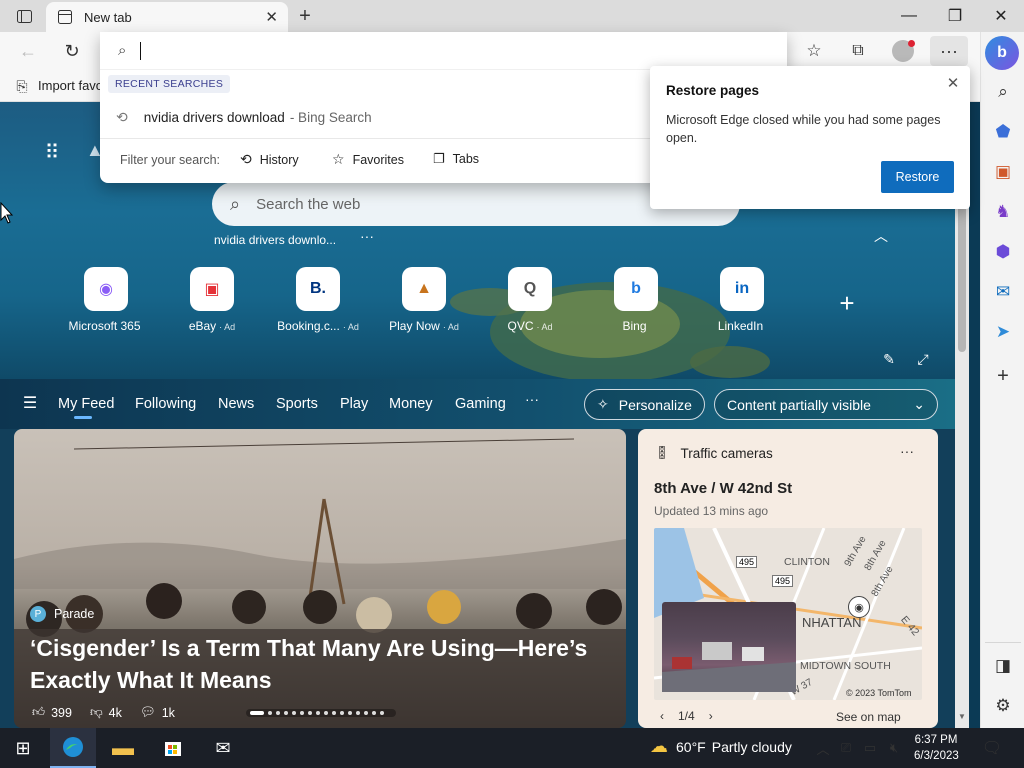 The image size is (1024, 768). What do you see at coordinates (354, 404) in the screenshot?
I see `nav-item-play: Play` at bounding box center [354, 404].